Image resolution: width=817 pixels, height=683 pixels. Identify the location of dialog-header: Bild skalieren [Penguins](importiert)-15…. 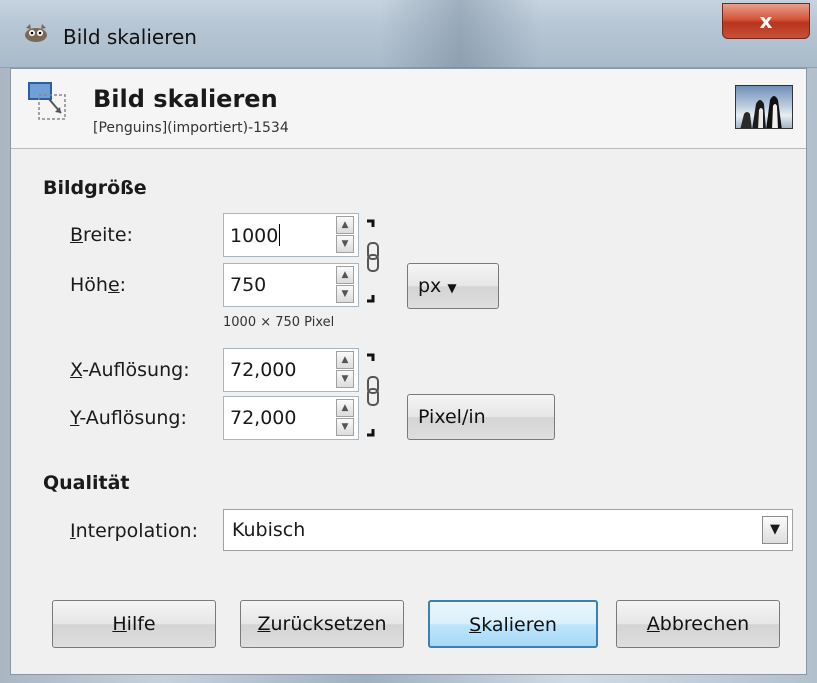
(408, 109).